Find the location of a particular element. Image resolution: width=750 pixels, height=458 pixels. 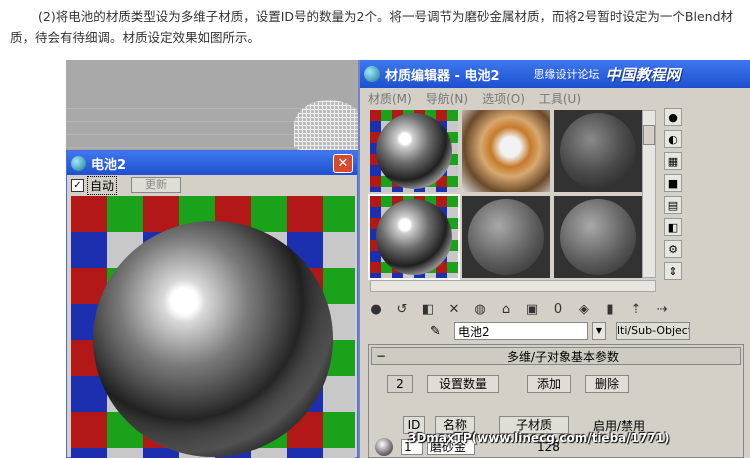

show-map-icon: ◈ is located at coordinates (584, 309).